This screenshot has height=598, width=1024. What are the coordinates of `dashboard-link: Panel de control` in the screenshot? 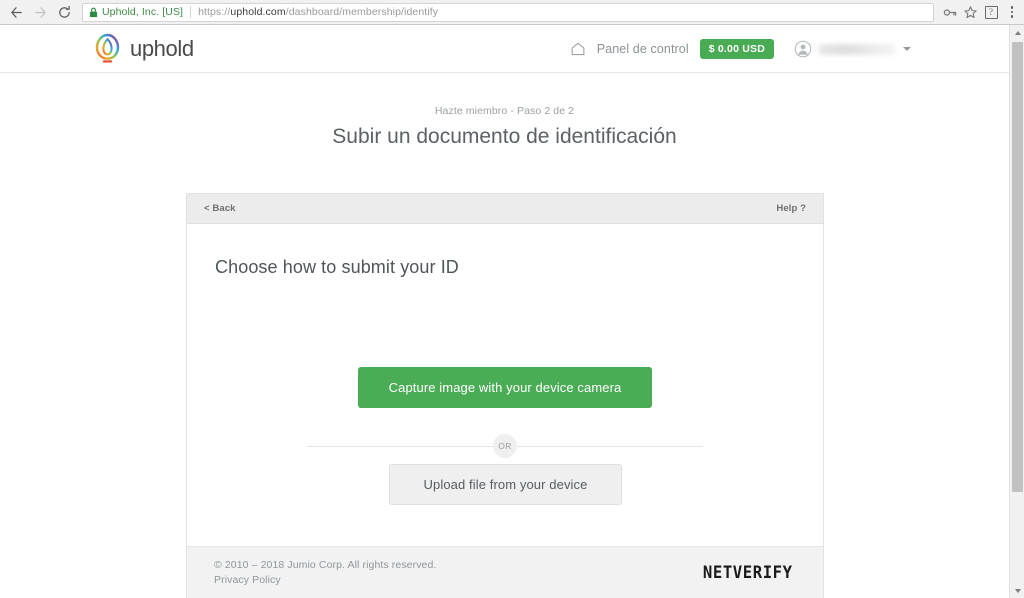 It's located at (643, 49).